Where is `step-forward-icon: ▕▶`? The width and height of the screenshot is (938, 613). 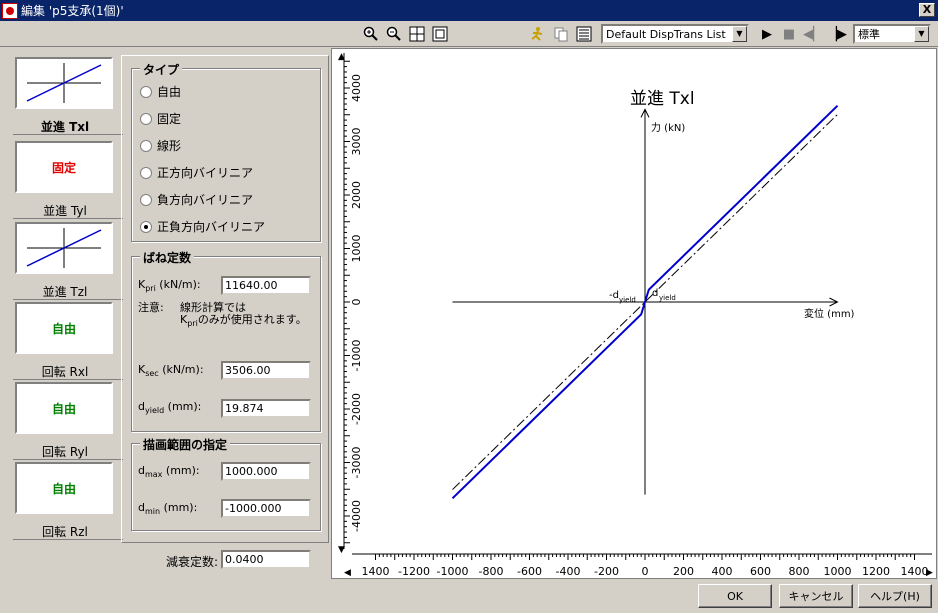 step-forward-icon: ▕▶ is located at coordinates (837, 34).